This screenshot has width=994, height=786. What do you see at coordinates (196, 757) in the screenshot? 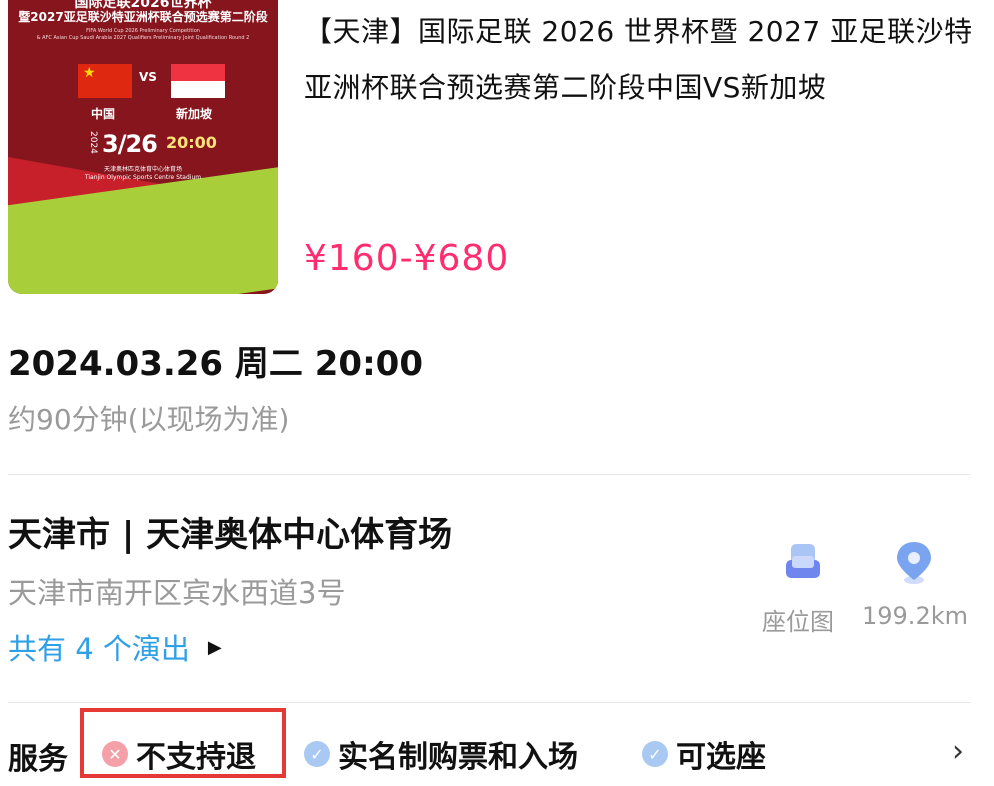
I see `service-item-label: 不支持退` at bounding box center [196, 757].